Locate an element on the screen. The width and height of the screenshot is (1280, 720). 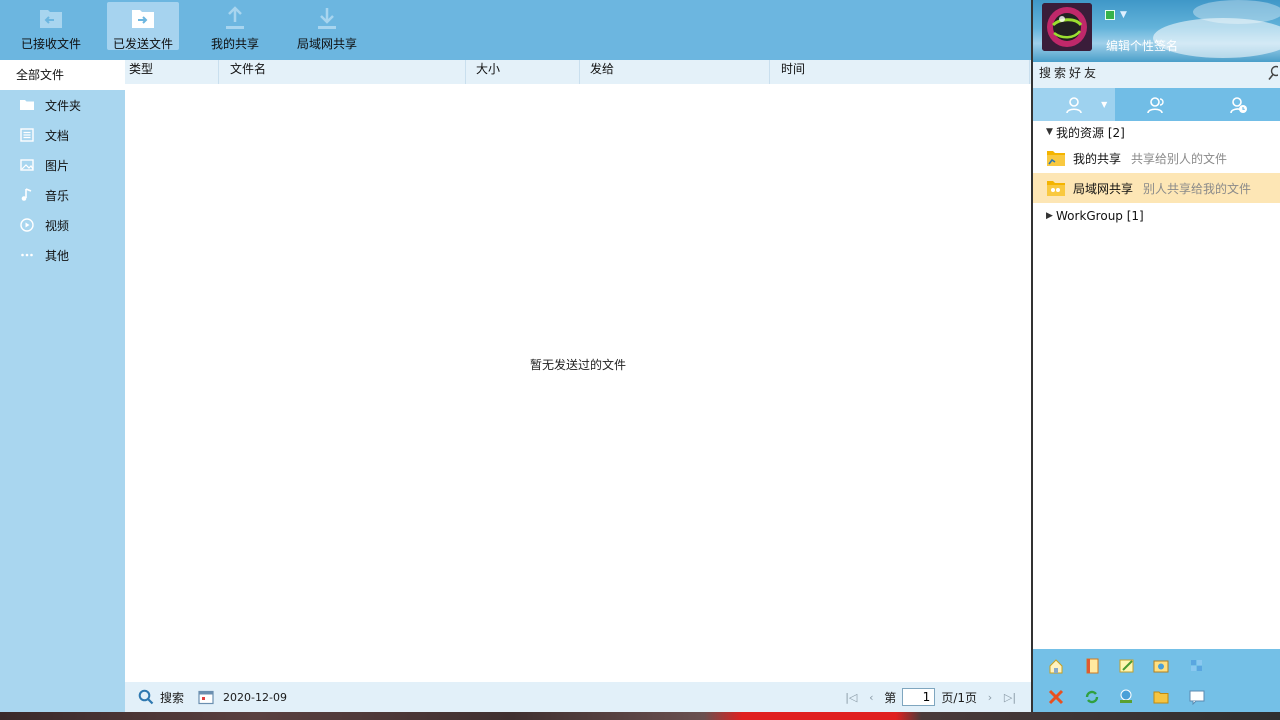
sidebar-item-documents: 文档 is located at coordinates (62, 135).